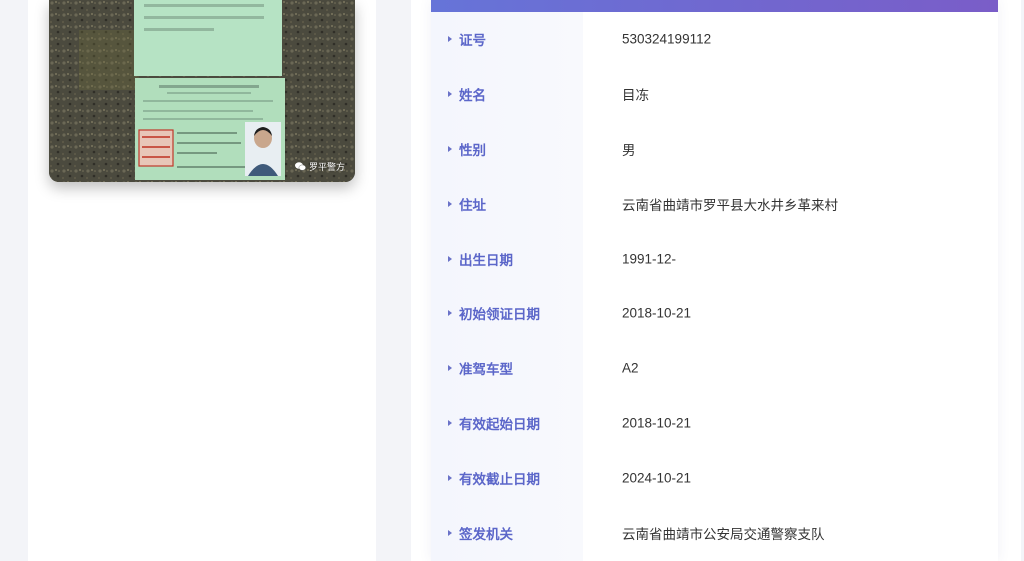 The width and height of the screenshot is (1024, 561). What do you see at coordinates (657, 478) in the screenshot?
I see `detail-value: 2024-10-21` at bounding box center [657, 478].